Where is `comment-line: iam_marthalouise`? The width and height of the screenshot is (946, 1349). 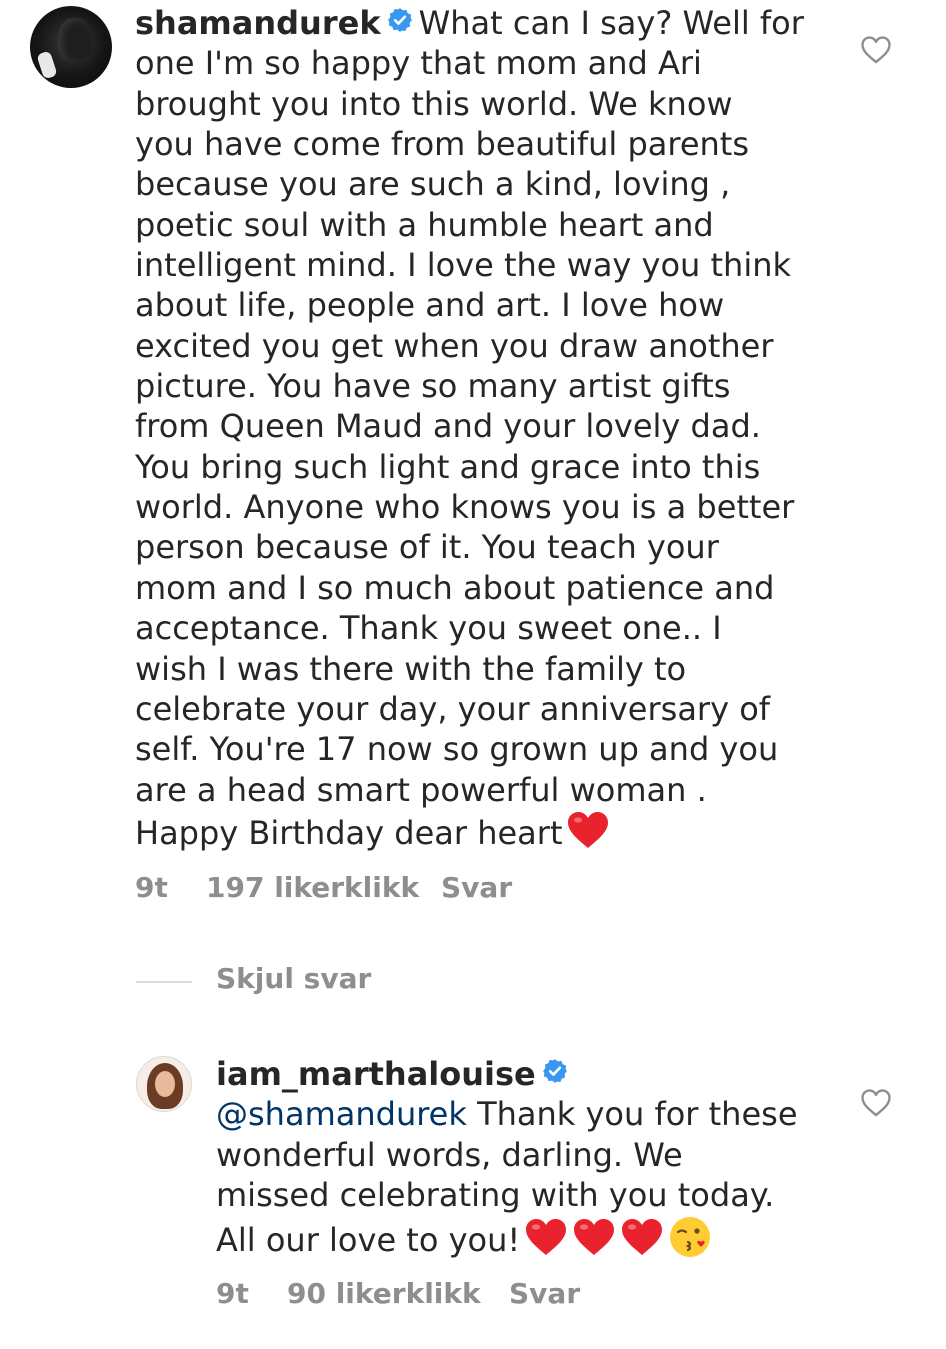
comment-line: iam_marthalouise is located at coordinates (507, 1074).